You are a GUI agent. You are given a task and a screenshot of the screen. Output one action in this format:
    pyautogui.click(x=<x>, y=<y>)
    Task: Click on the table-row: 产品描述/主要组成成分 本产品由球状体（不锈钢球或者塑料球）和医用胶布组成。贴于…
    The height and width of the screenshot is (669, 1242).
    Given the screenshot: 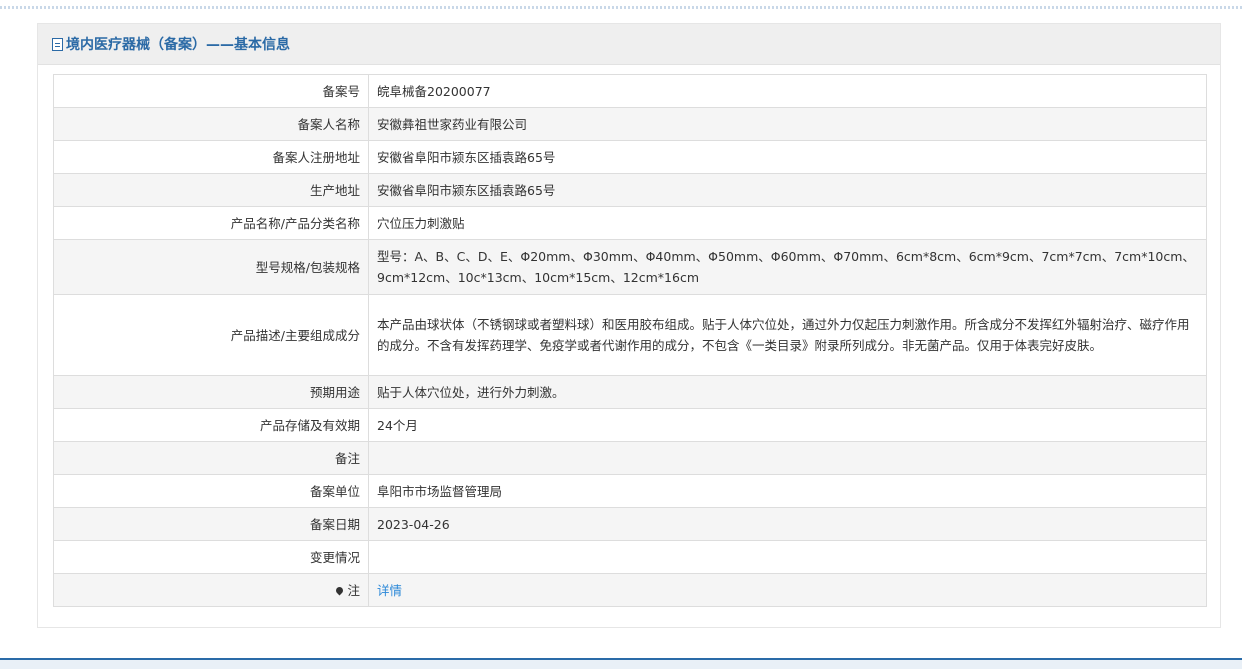 What is the action you would take?
    pyautogui.click(x=630, y=335)
    